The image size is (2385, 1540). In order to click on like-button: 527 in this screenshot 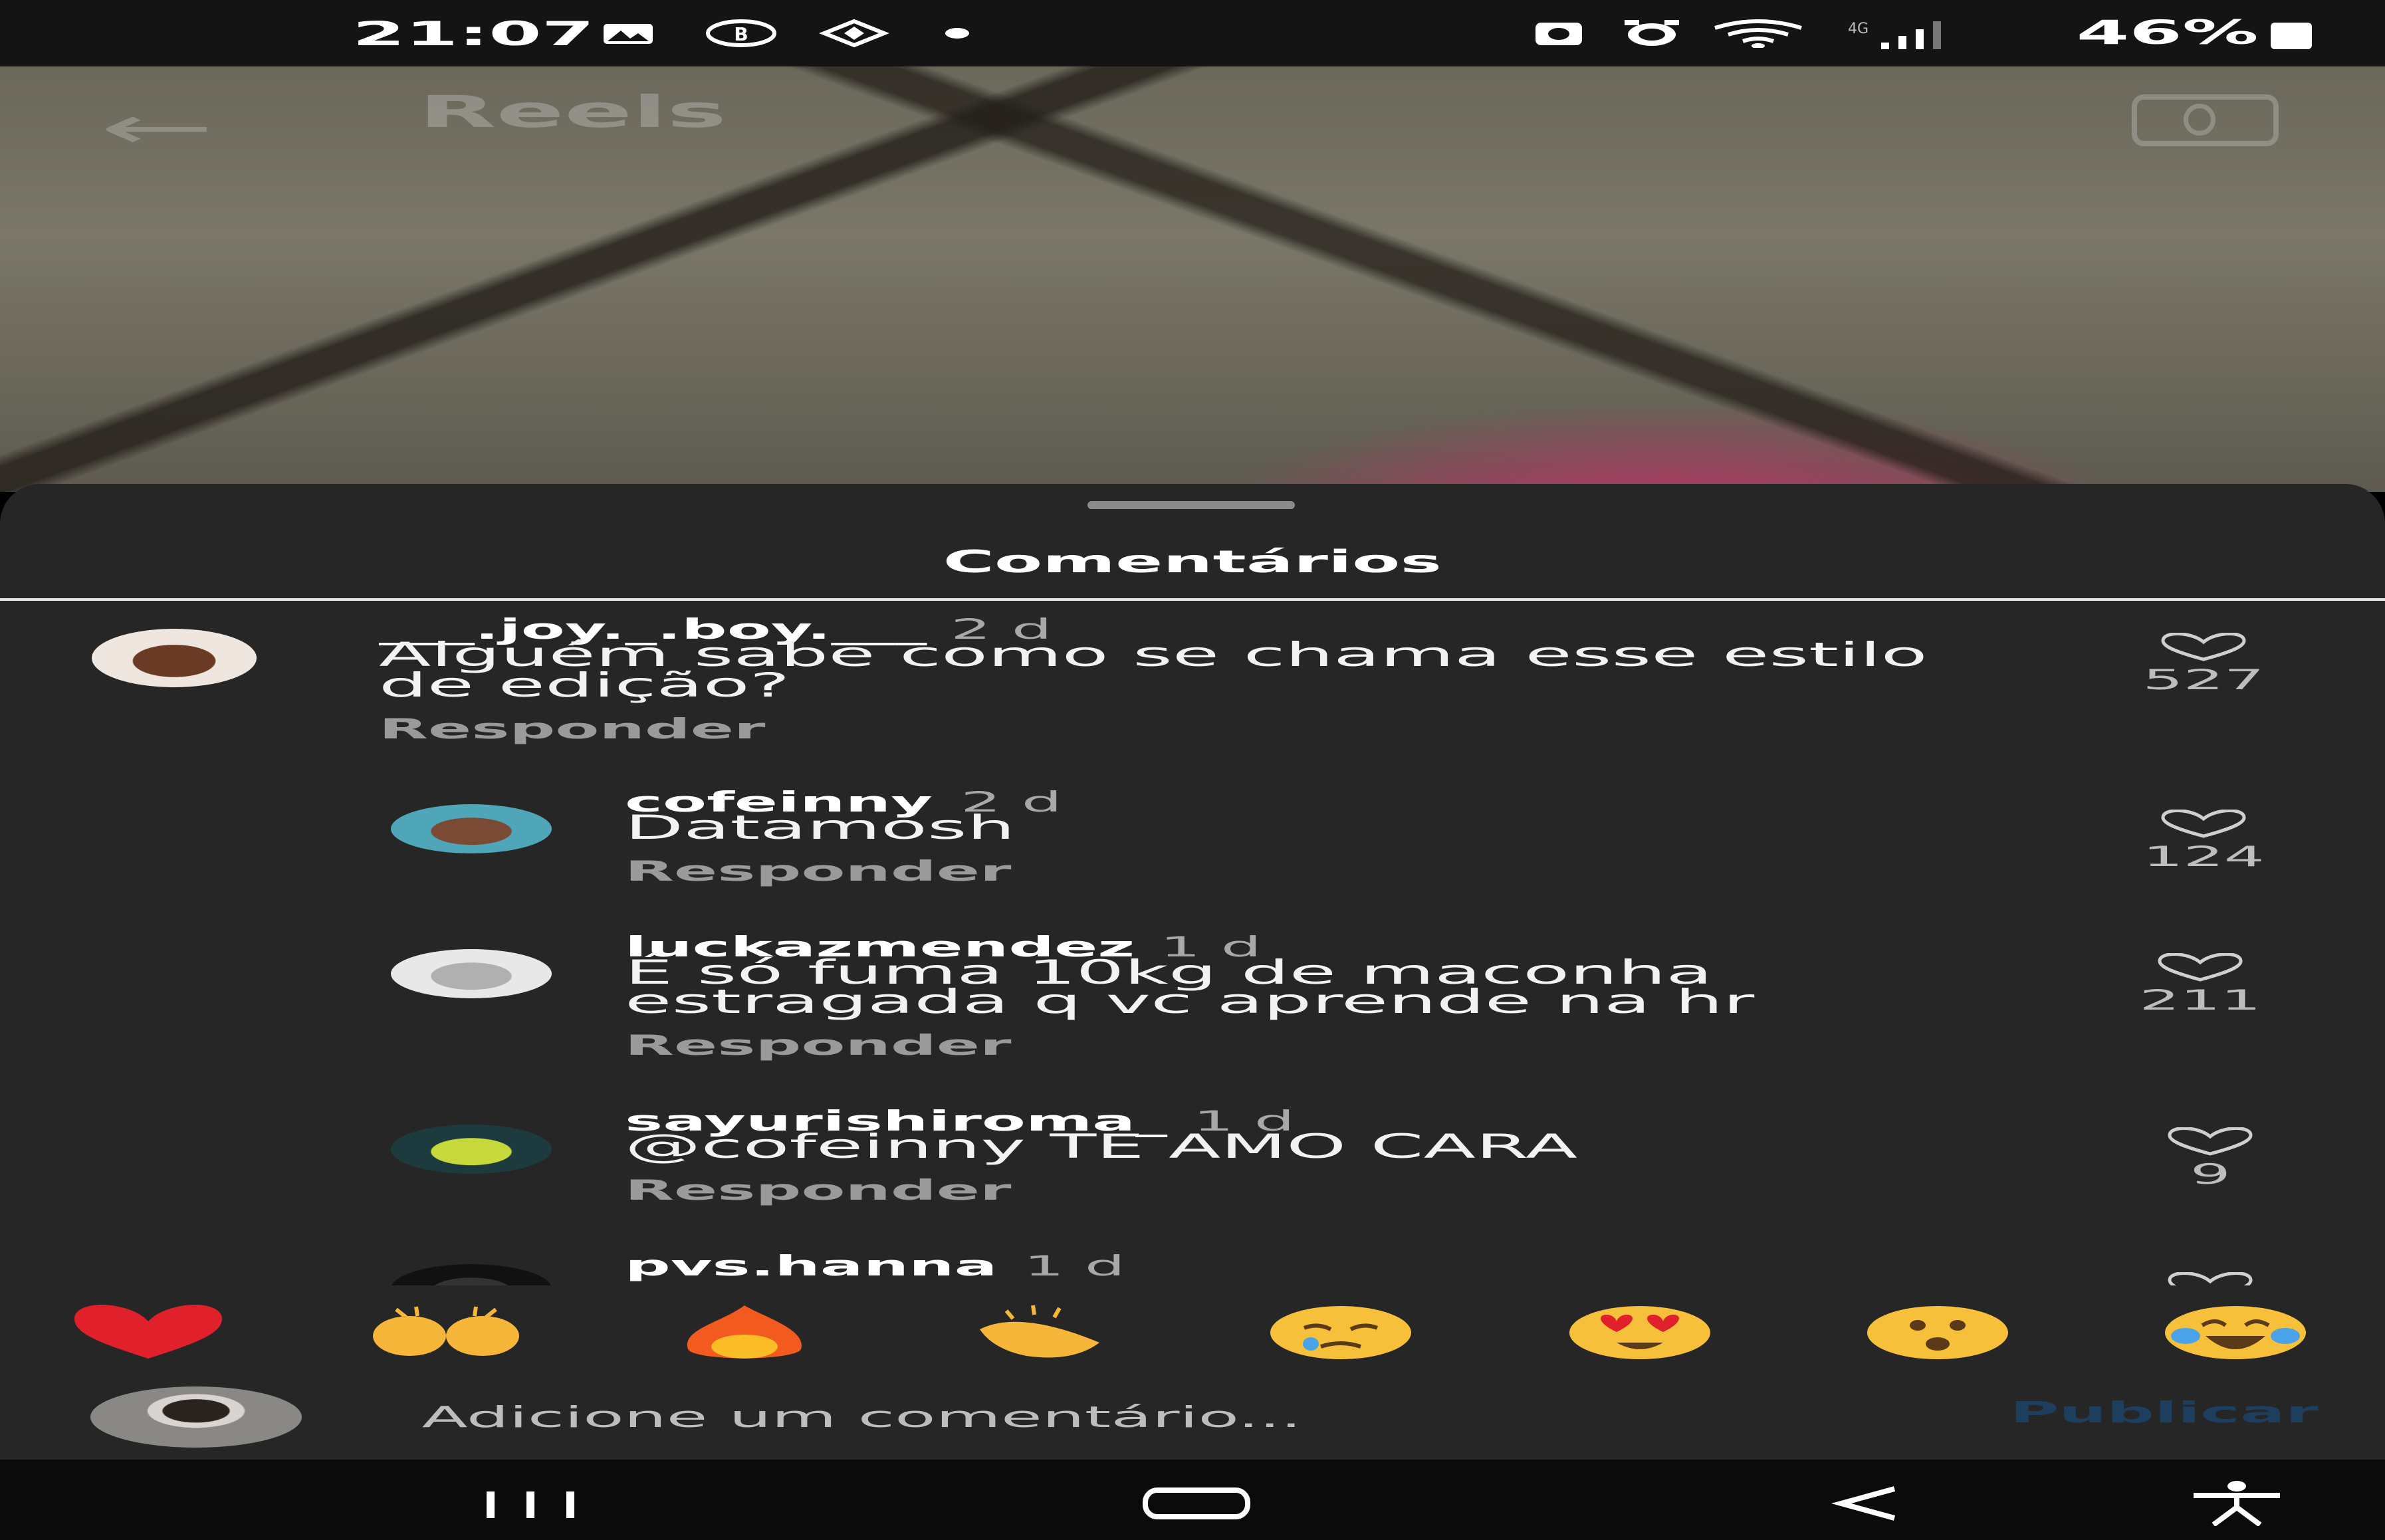, I will do `click(2203, 665)`.